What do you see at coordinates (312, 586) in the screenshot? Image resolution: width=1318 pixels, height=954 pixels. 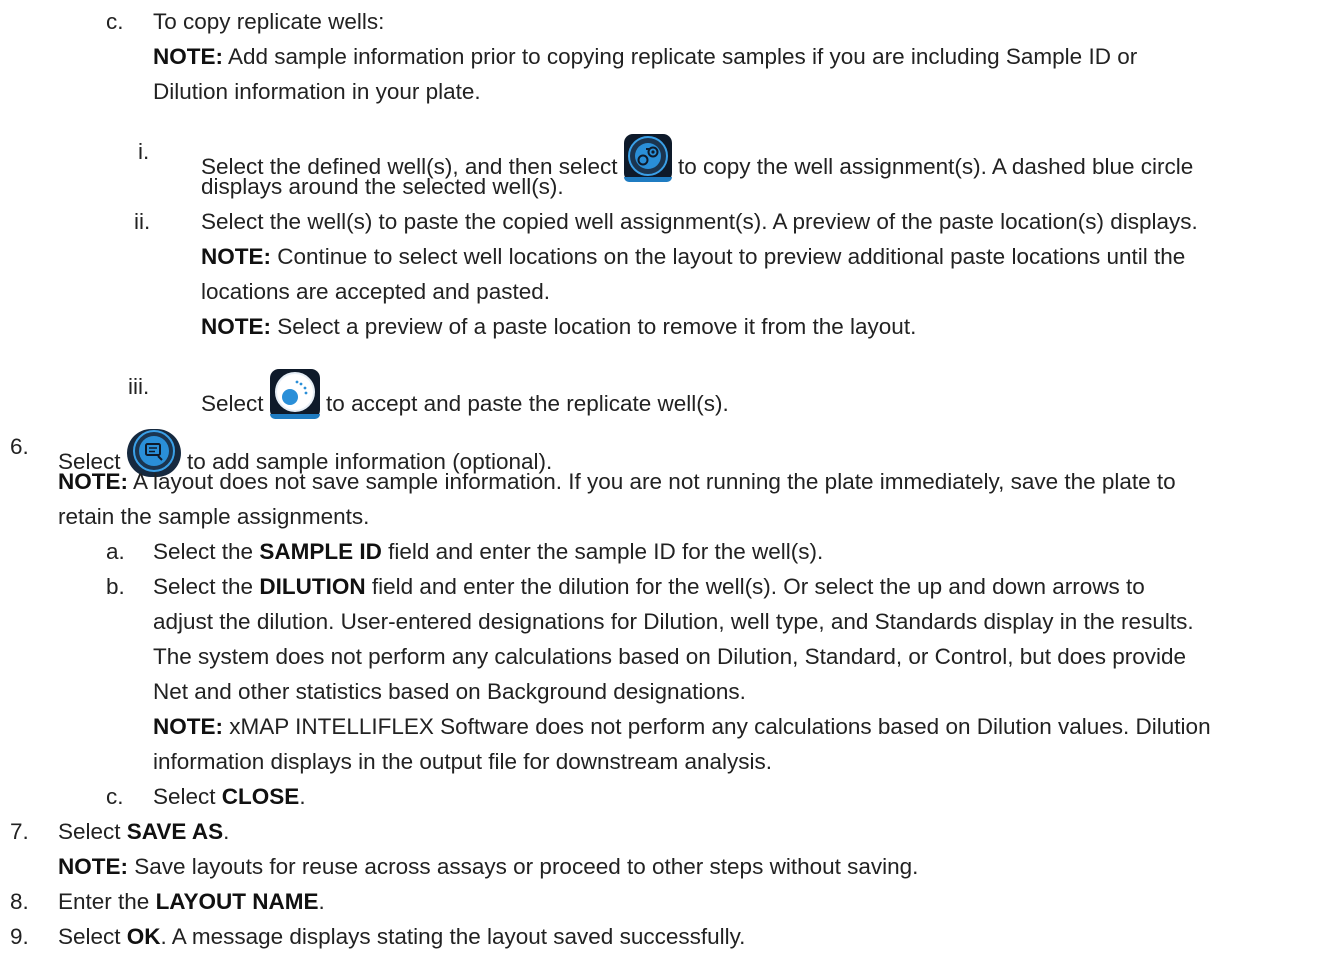 I see `field-name: DILUTION` at bounding box center [312, 586].